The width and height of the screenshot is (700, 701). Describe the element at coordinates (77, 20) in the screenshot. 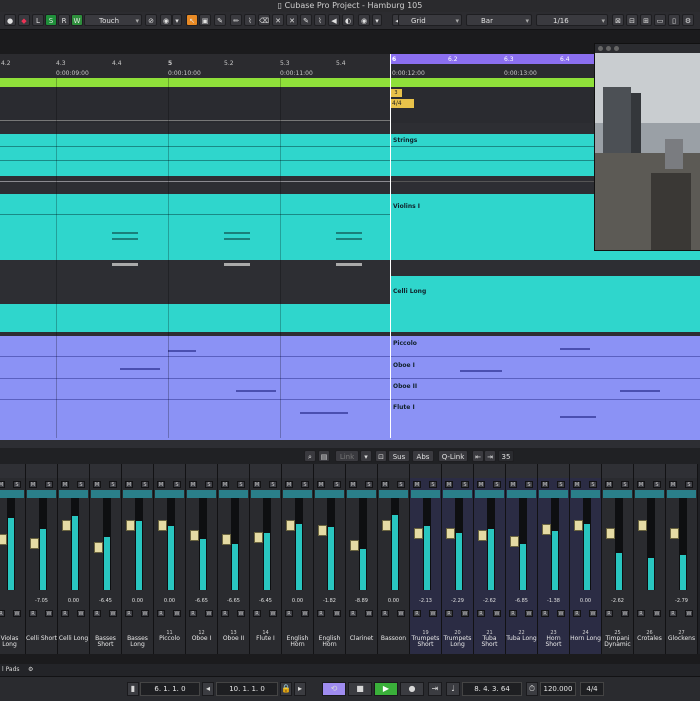

I see `write-automation-button: W` at that location.